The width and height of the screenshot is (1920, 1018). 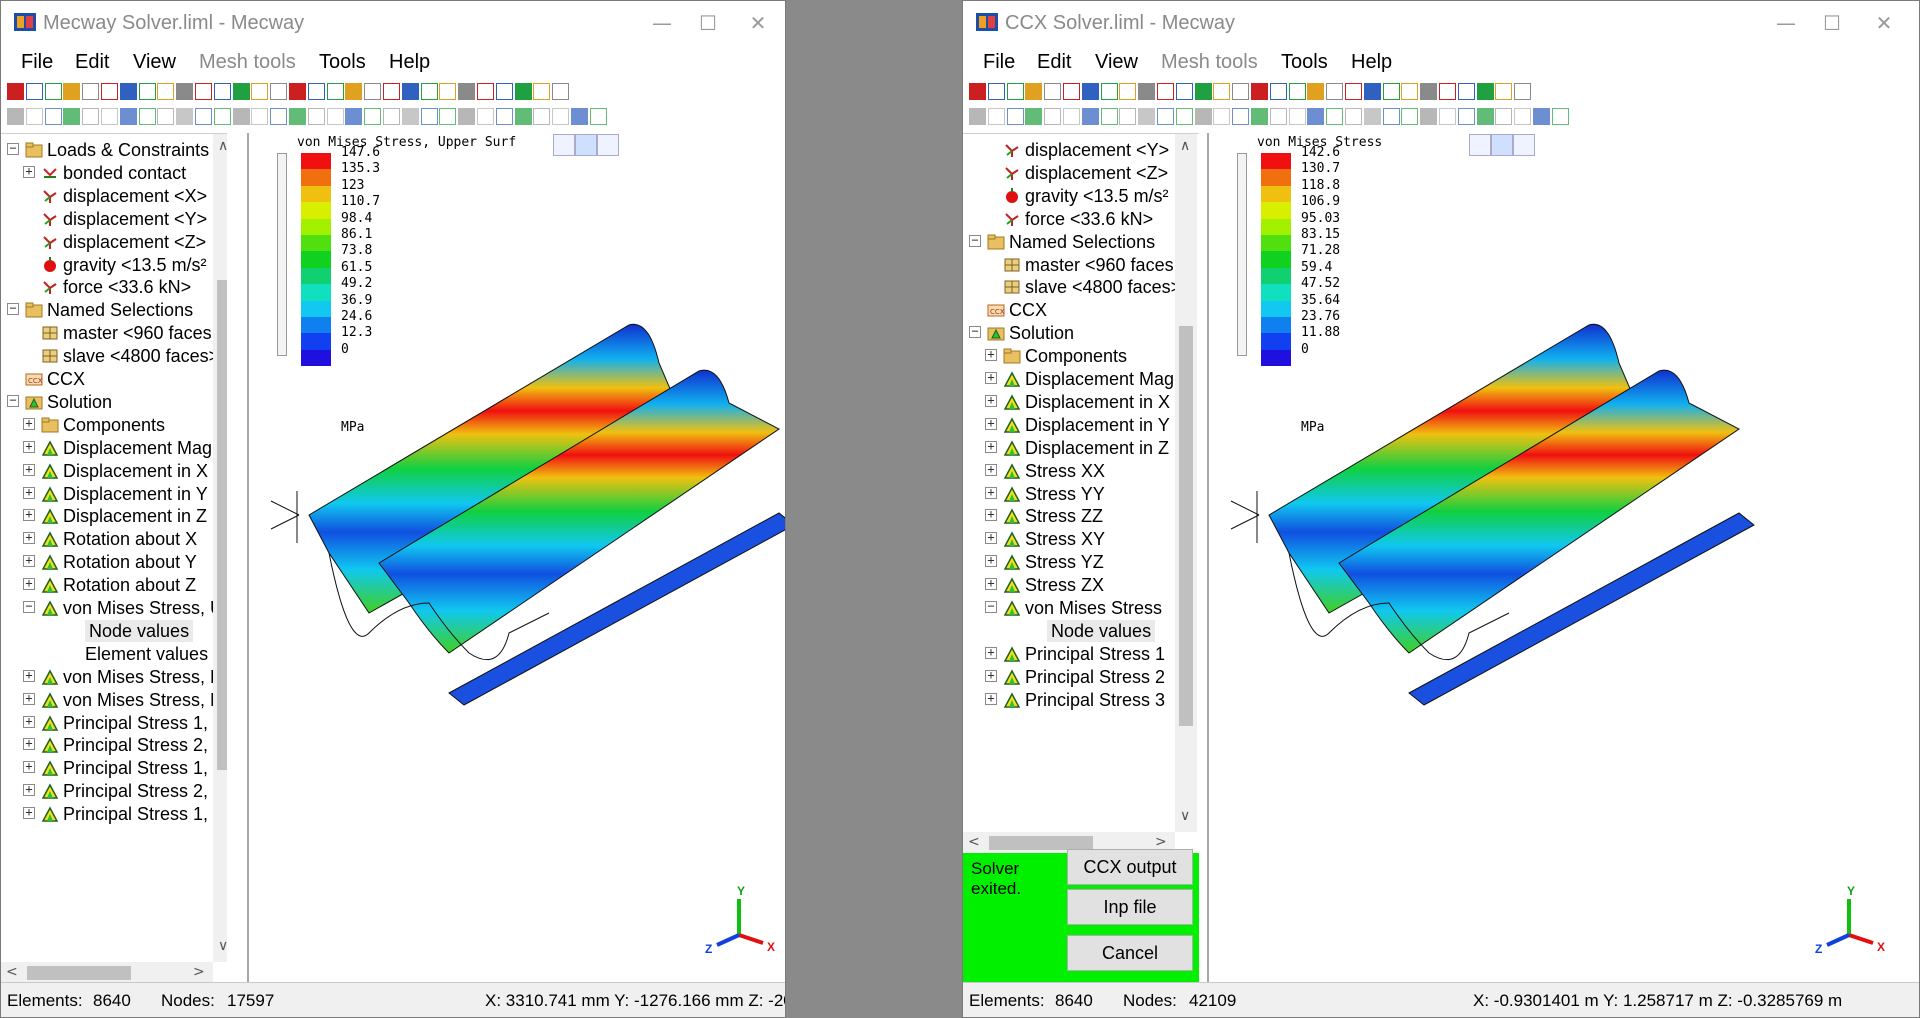 What do you see at coordinates (37, 62) in the screenshot?
I see `menu-file: File` at bounding box center [37, 62].